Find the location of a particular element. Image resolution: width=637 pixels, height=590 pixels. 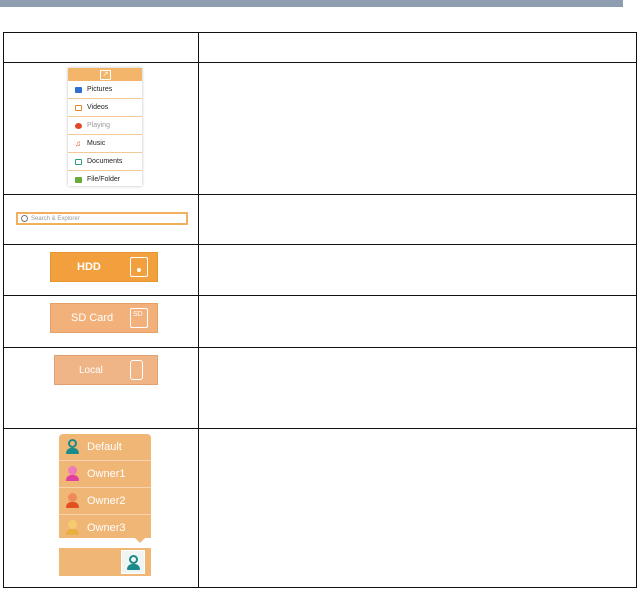

menu-item-label: File/Folder is located at coordinates (104, 179).